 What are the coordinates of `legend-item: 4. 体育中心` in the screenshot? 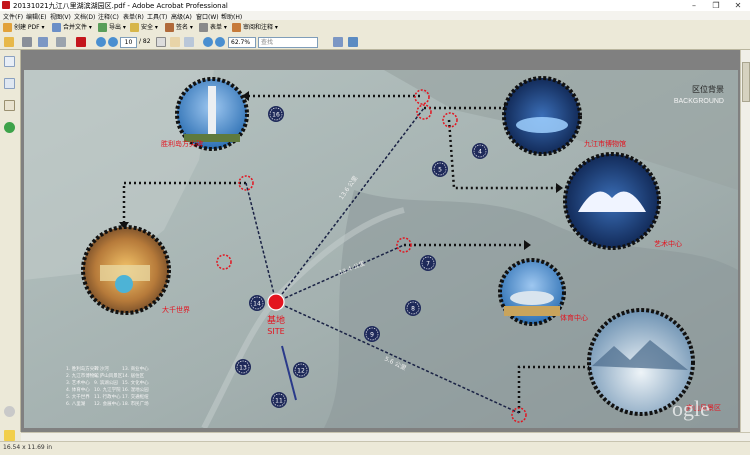 It's located at (78, 389).